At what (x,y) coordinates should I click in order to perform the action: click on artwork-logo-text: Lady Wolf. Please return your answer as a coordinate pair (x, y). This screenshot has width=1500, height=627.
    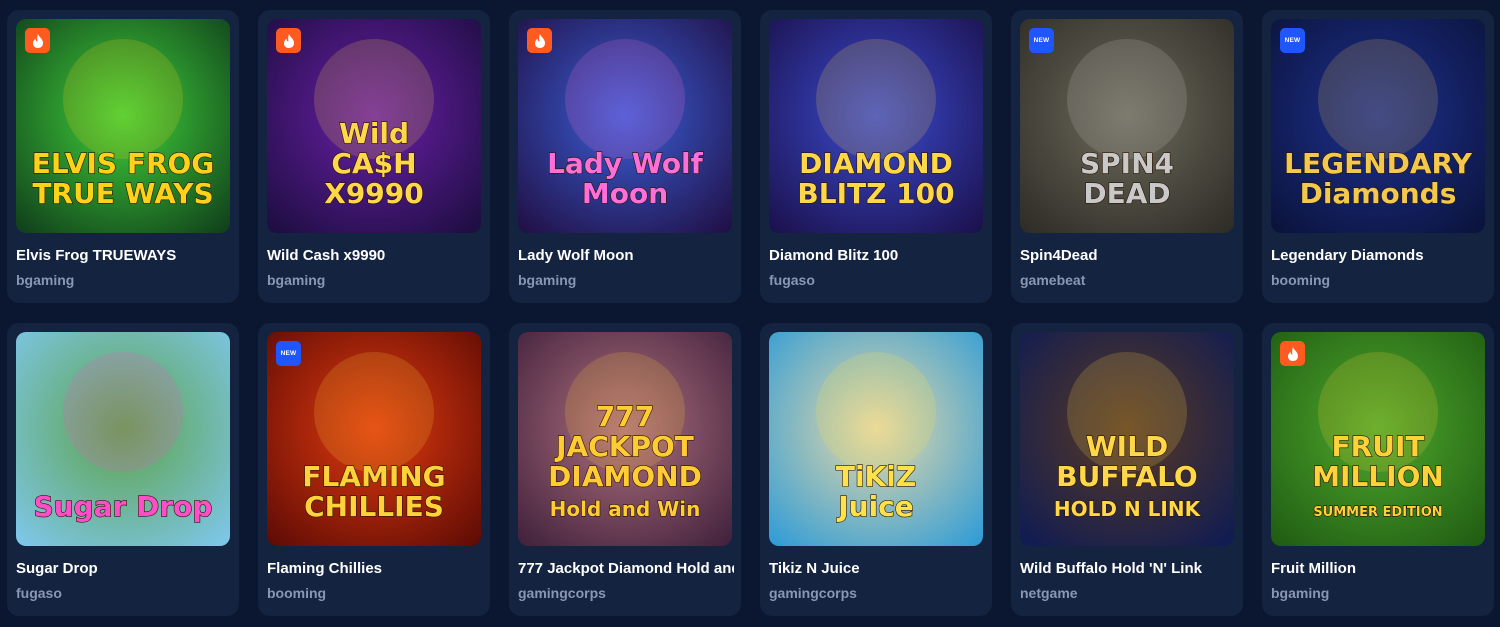
    Looking at the image, I should click on (625, 163).